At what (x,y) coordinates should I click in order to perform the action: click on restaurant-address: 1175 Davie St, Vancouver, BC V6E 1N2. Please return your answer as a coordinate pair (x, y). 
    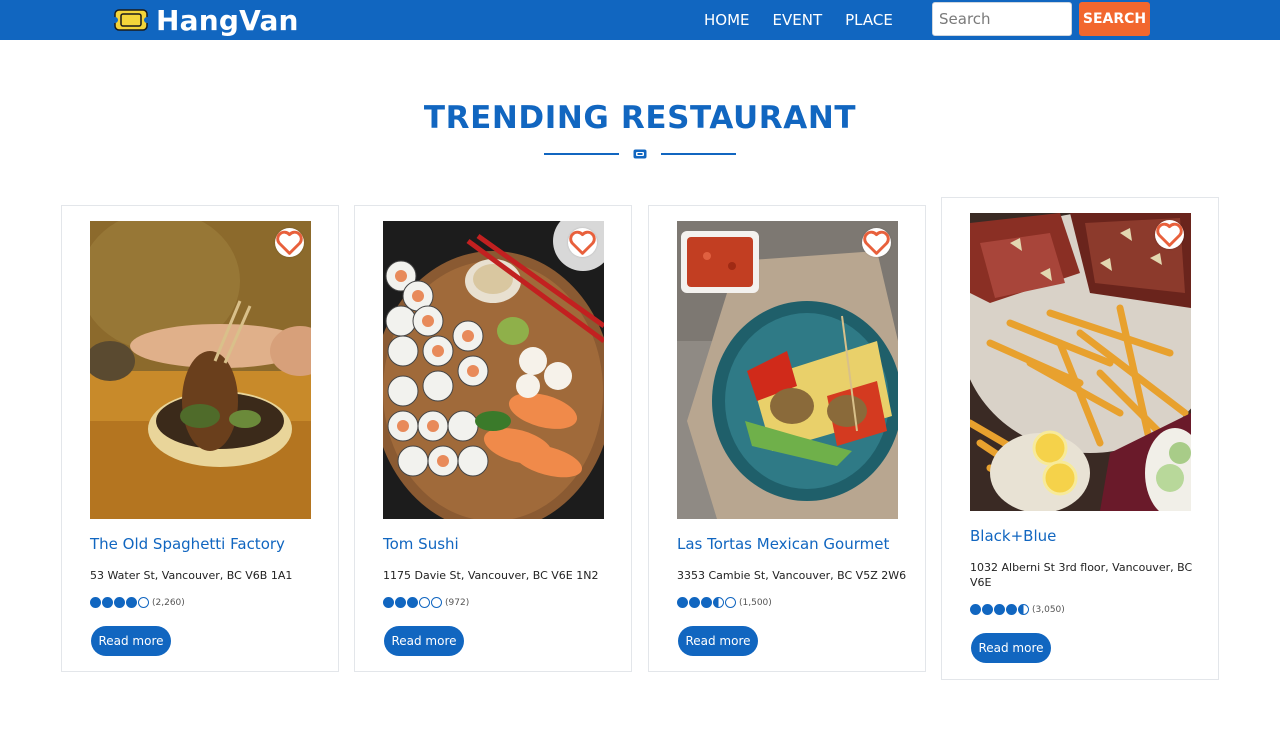
    Looking at the image, I should click on (491, 575).